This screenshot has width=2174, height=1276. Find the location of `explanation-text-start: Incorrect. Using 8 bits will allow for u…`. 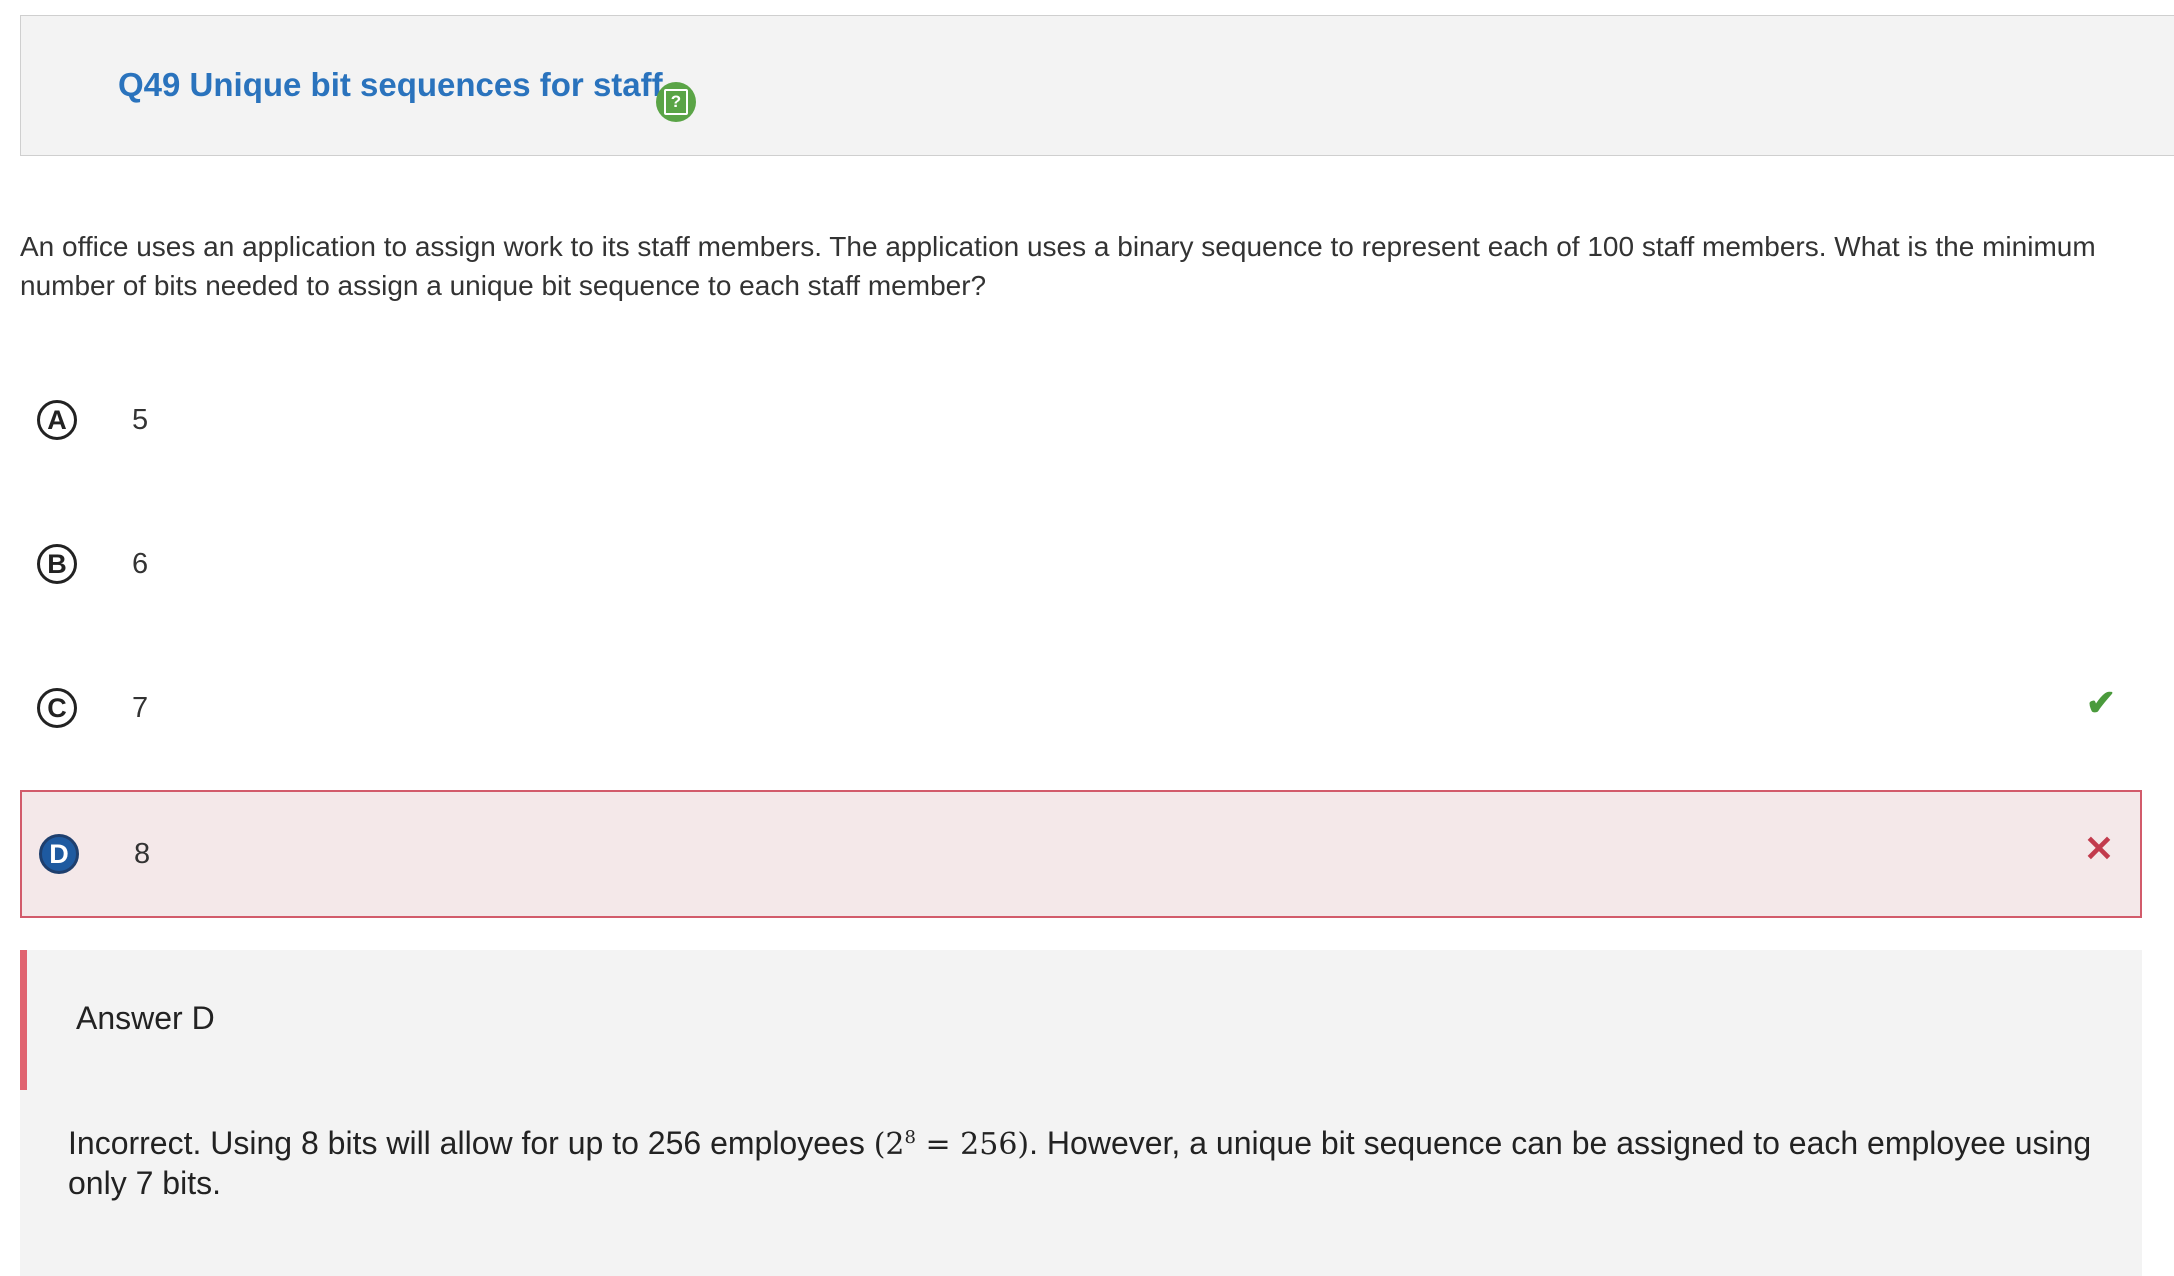

explanation-text-start: Incorrect. Using 8 bits will allow for u… is located at coordinates (471, 1143).